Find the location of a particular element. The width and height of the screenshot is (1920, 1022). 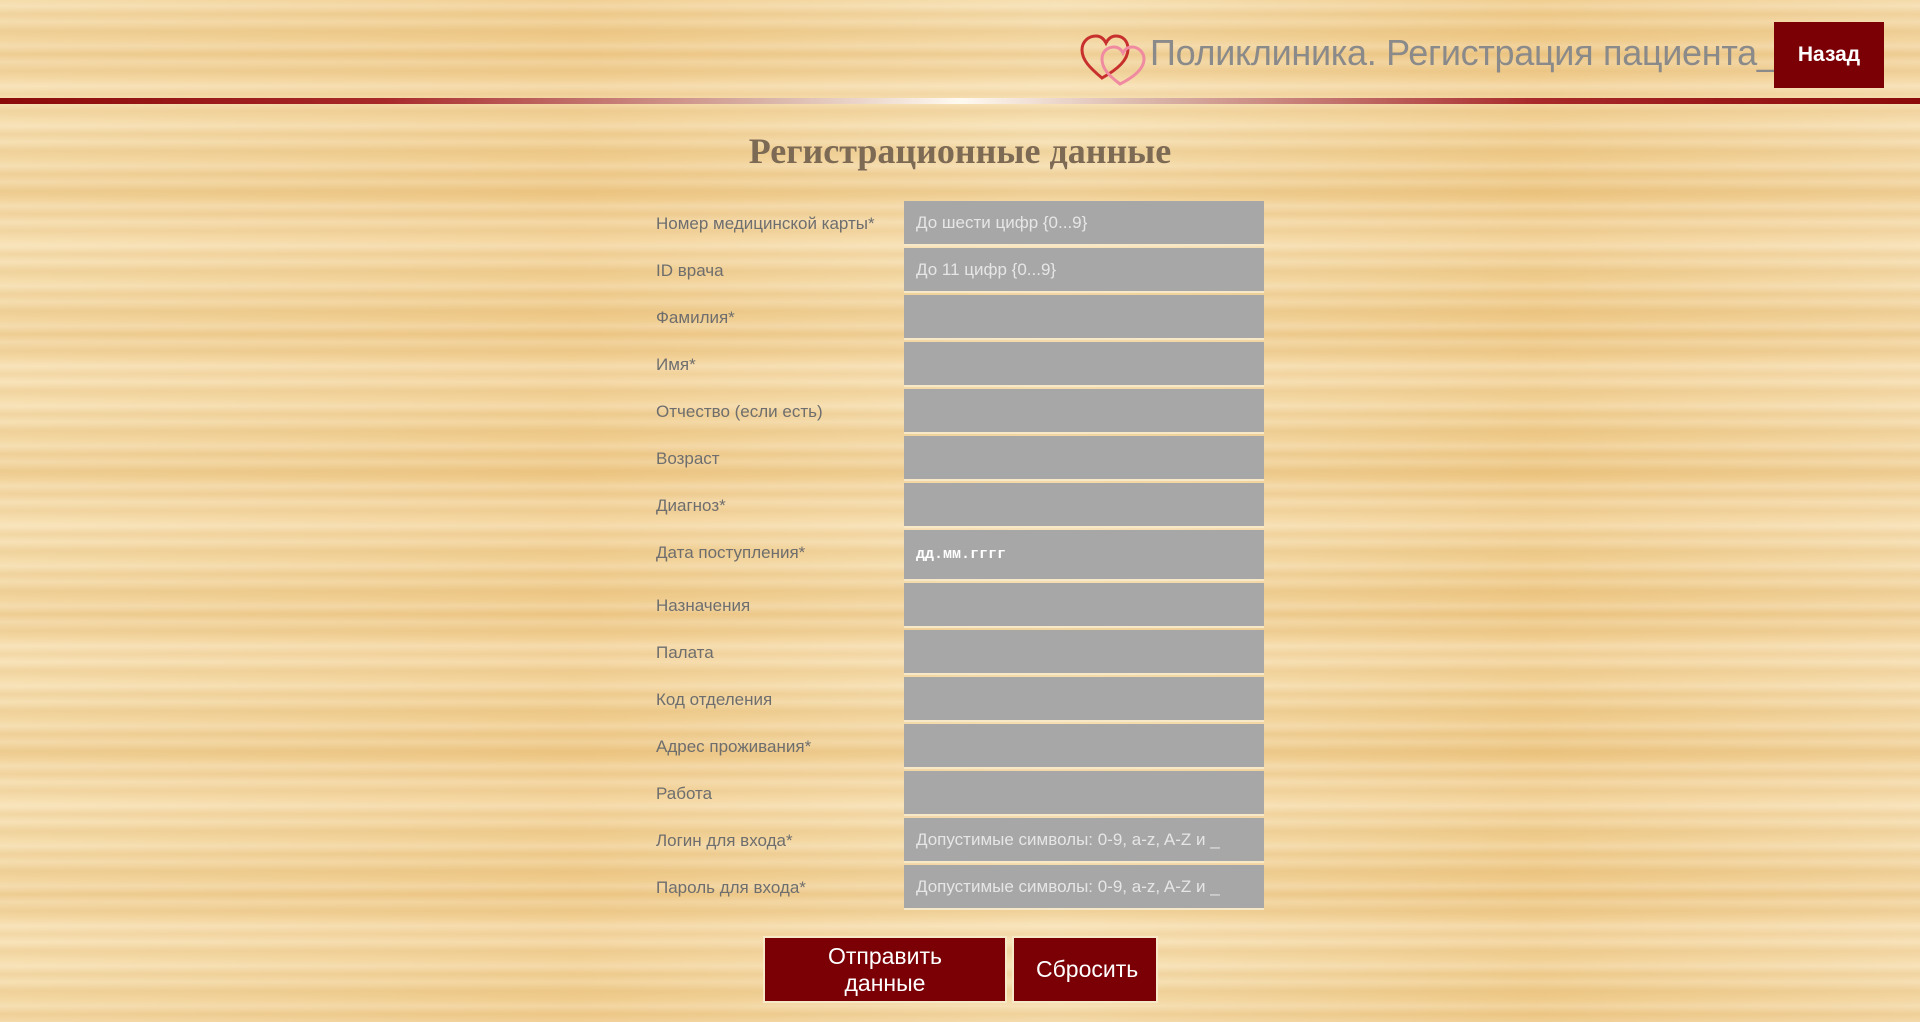

field-row-login: Логин для входа* is located at coordinates (960, 841).